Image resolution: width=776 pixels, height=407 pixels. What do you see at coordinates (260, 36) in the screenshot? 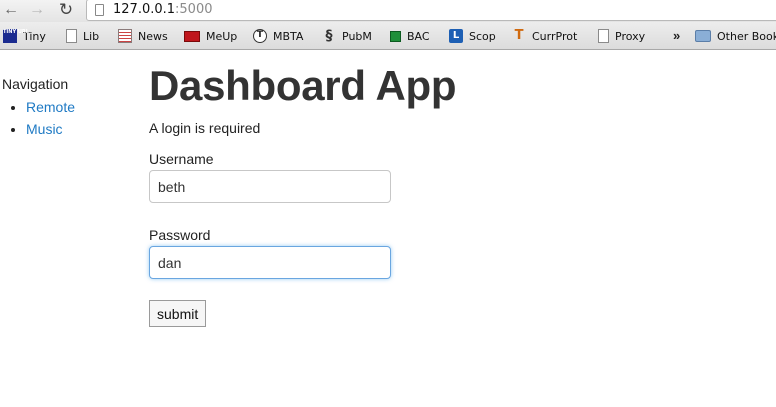
I see `mbta-icon: T` at bounding box center [260, 36].